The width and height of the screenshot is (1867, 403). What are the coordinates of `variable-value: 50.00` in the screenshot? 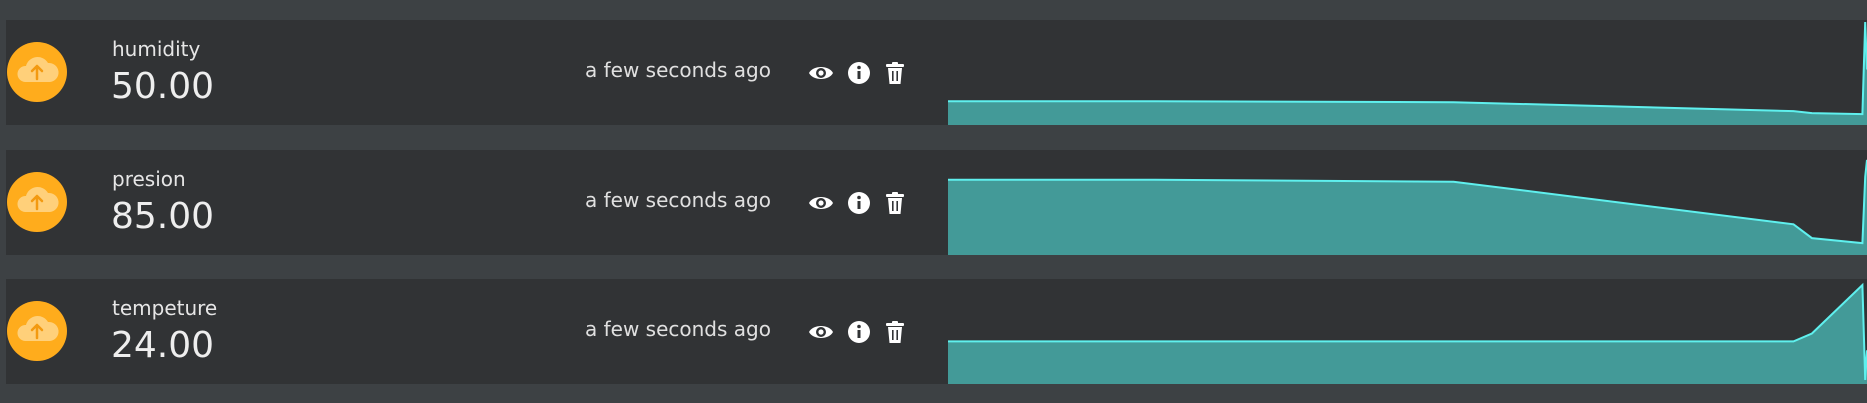 It's located at (163, 86).